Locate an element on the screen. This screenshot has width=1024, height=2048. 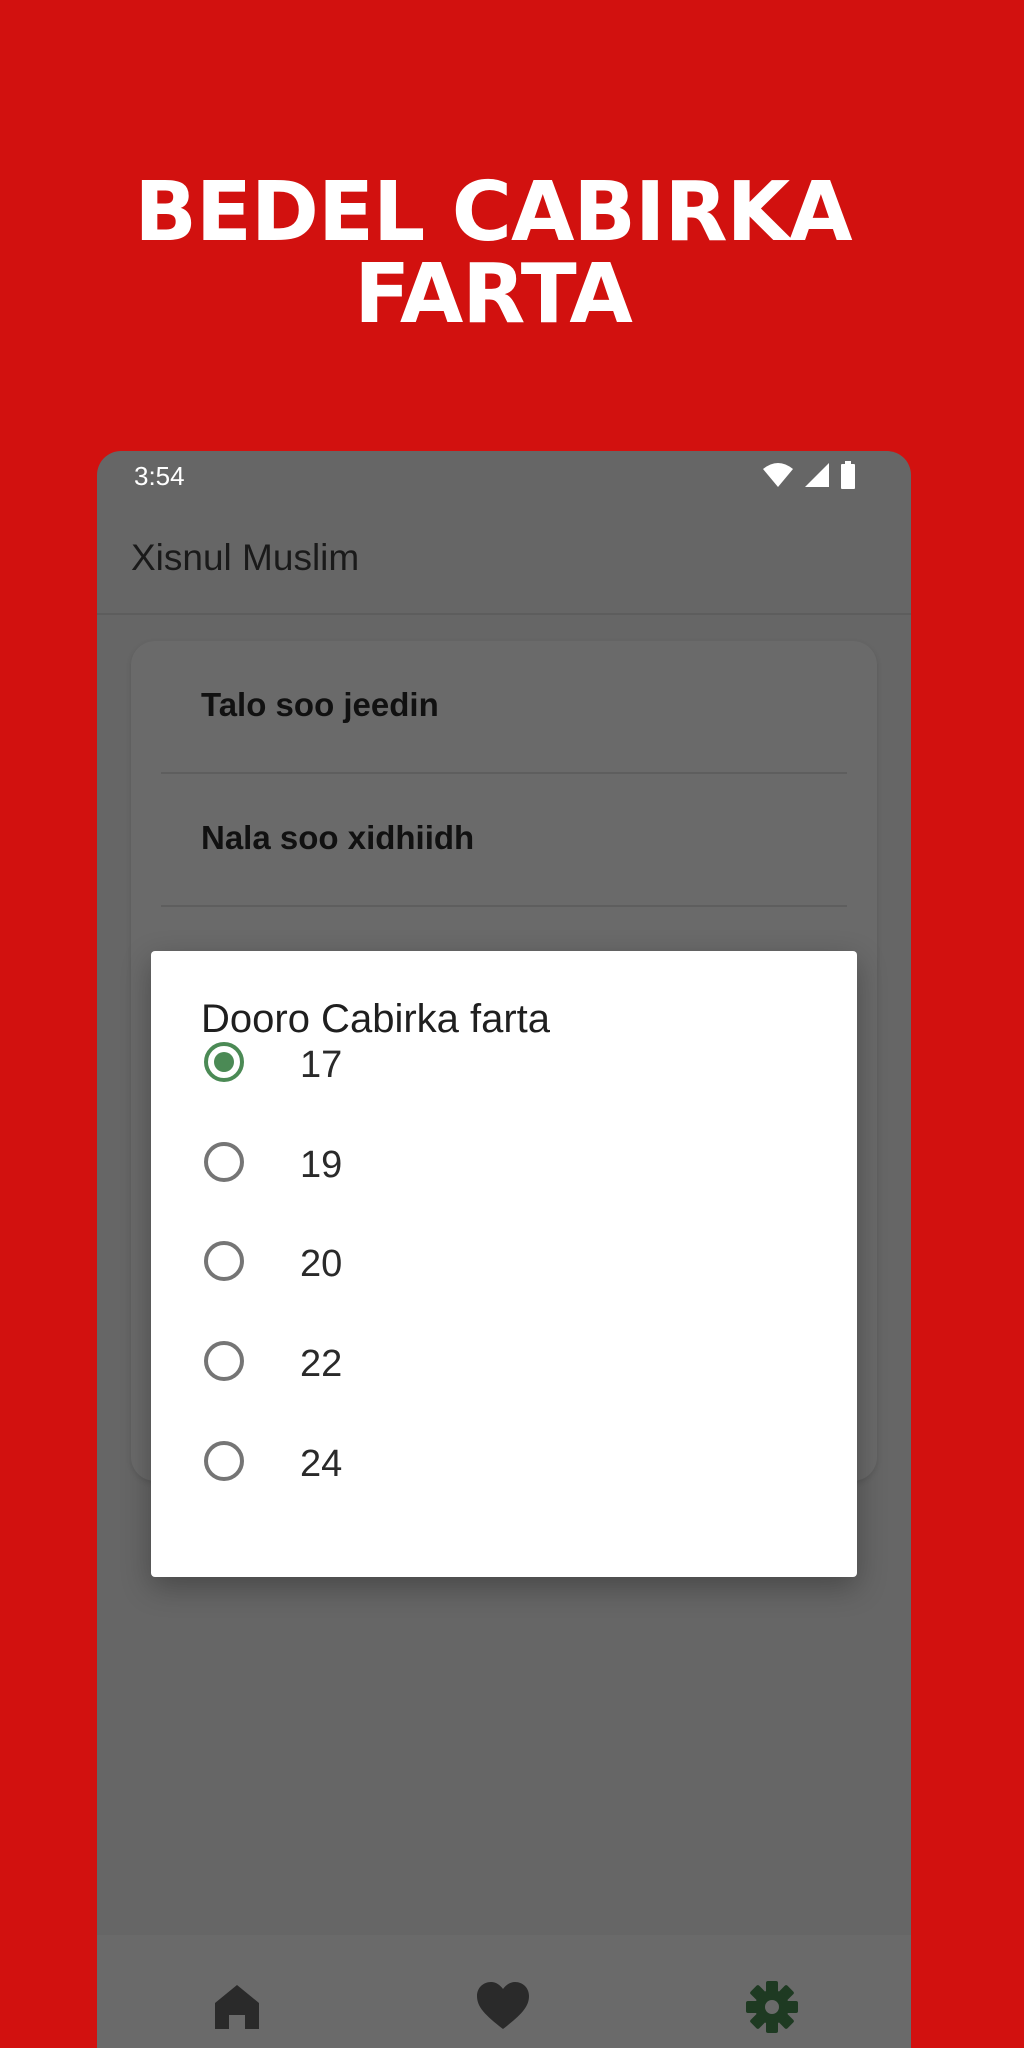
bottom-nav is located at coordinates (504, 1991).